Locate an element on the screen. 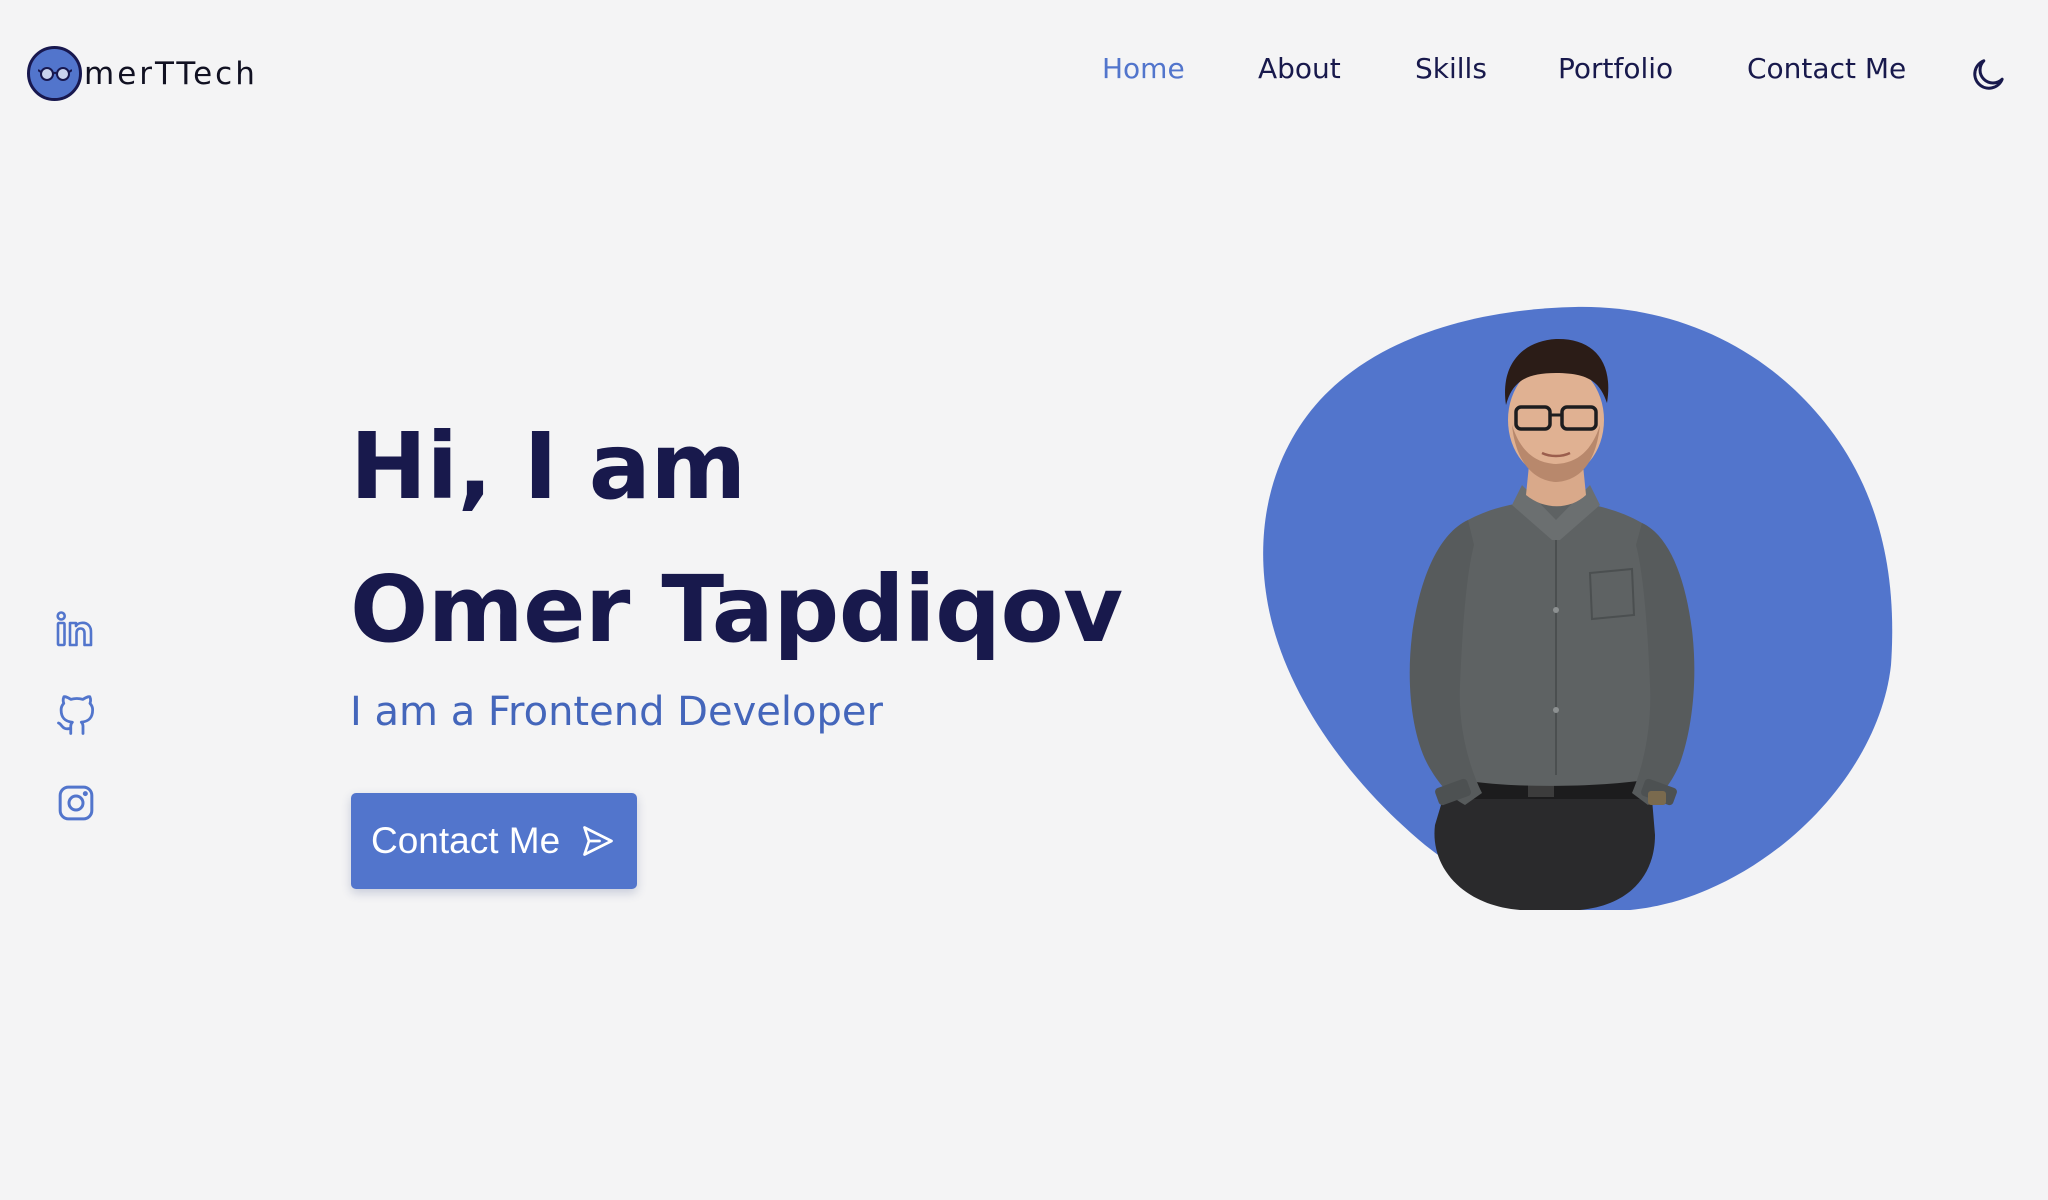  contact-me-button: Contact Me is located at coordinates (494, 841).